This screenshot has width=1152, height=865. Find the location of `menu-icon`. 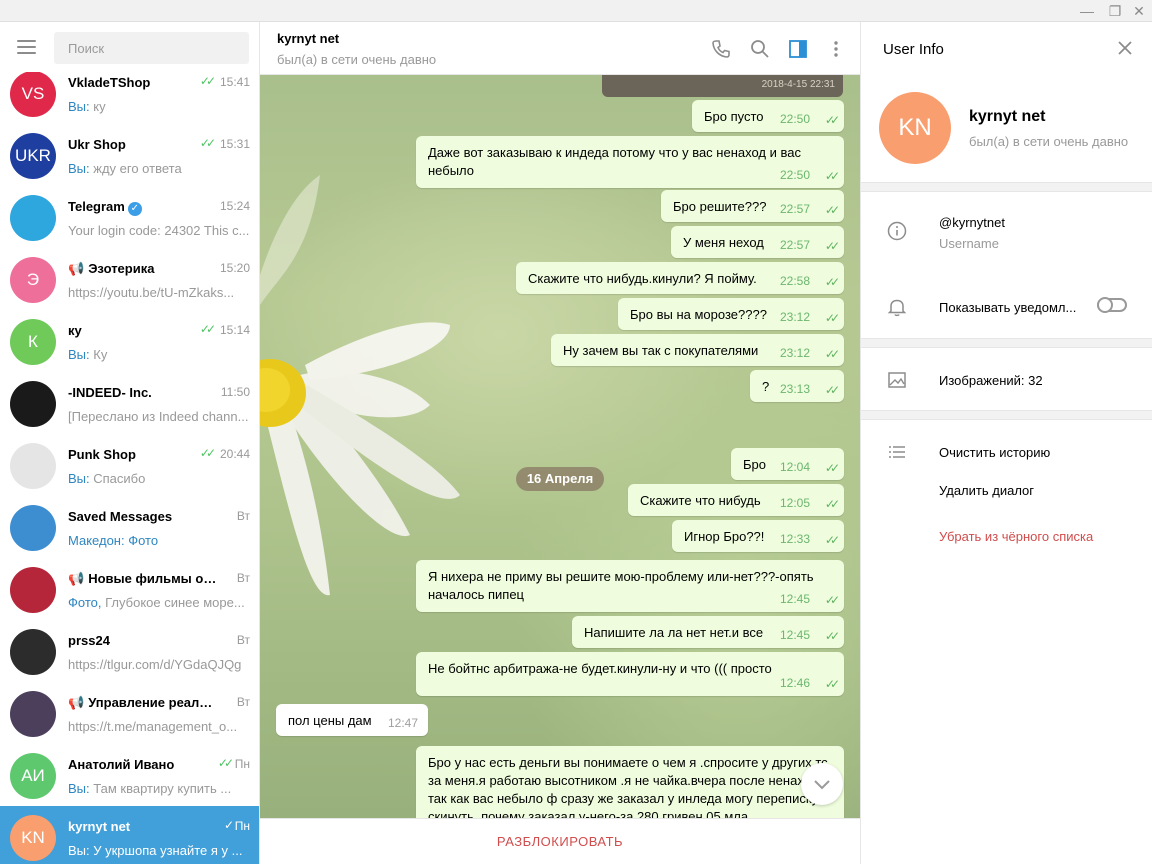

menu-icon is located at coordinates (26, 47).